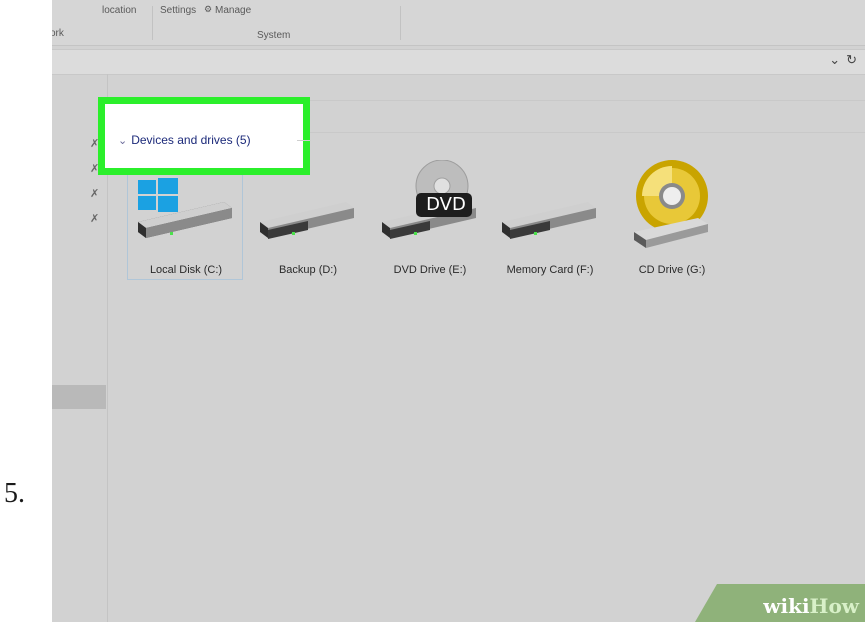 The width and height of the screenshot is (865, 622). What do you see at coordinates (14, 493) in the screenshot?
I see `step-number: 5.` at bounding box center [14, 493].